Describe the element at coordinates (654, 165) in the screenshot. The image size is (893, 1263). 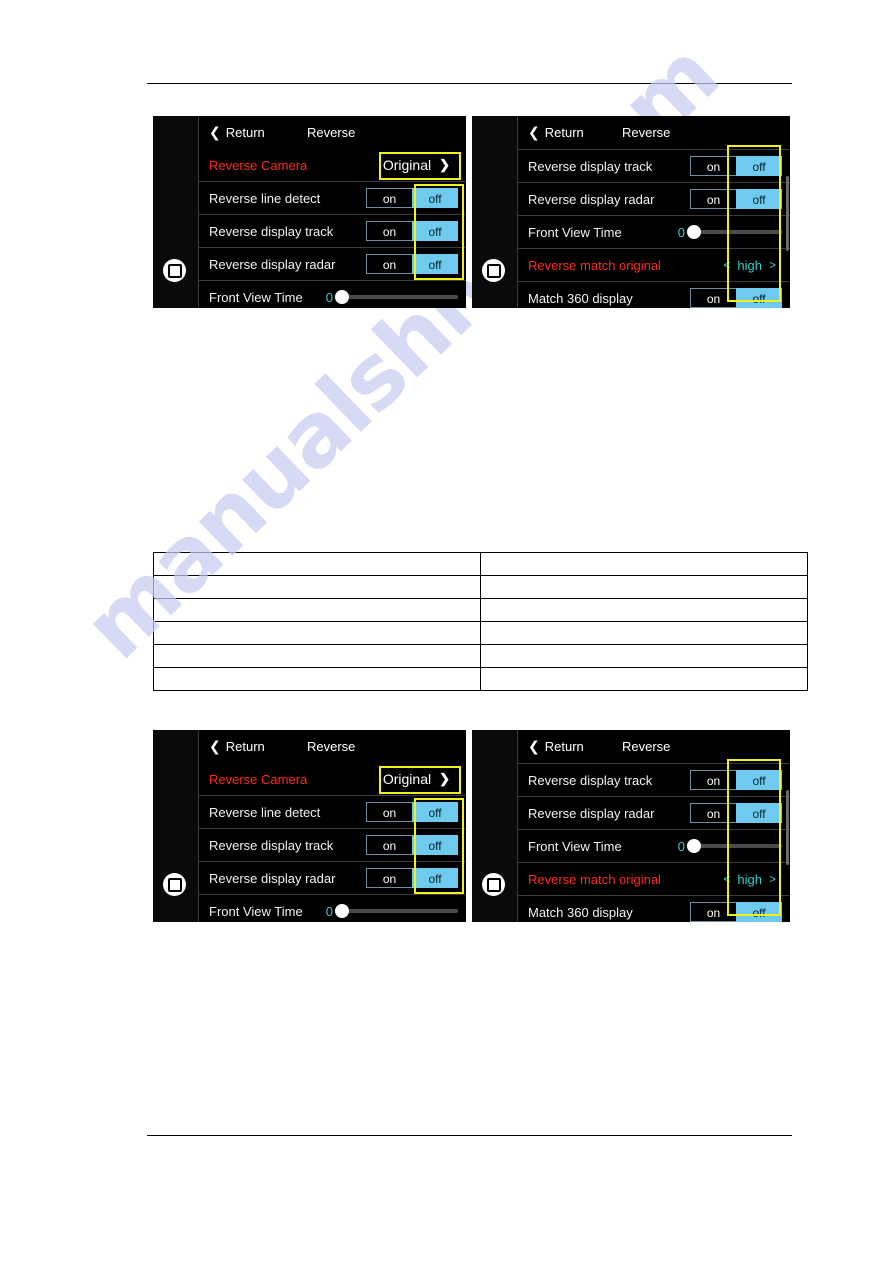
I see `row-reverse-display-track: Reverse display track on off` at that location.